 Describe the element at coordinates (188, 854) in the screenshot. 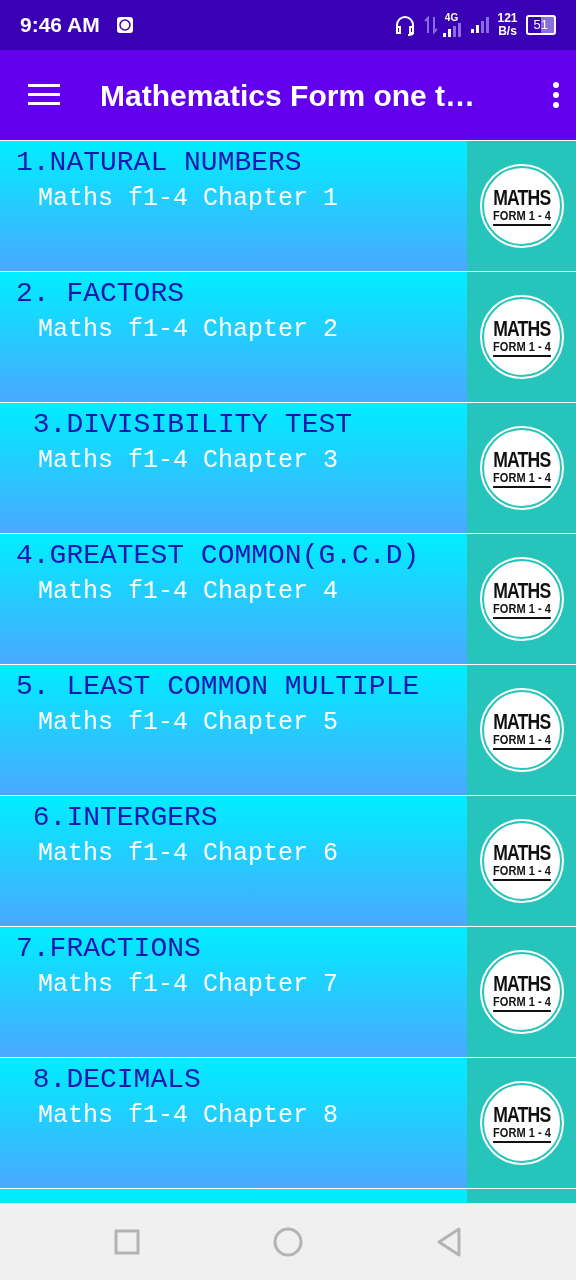

I see `chapter-subtitle: Maths f1-4 Chapter 6` at that location.